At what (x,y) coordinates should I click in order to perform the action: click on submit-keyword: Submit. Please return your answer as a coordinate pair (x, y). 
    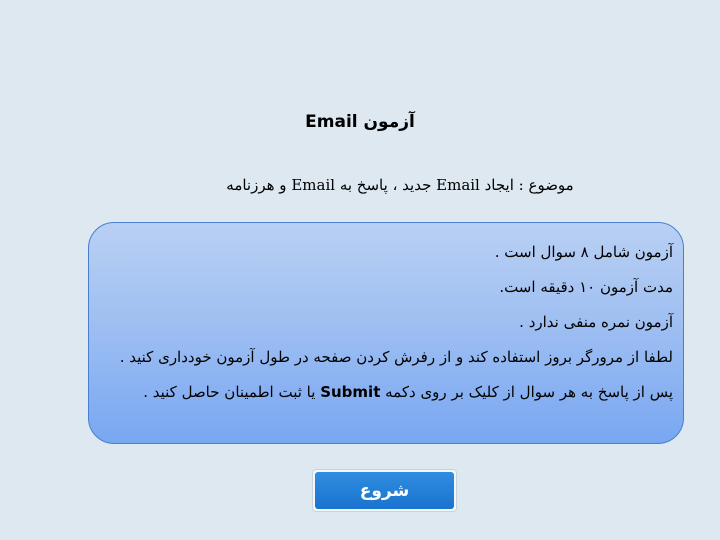
    Looking at the image, I should click on (350, 392).